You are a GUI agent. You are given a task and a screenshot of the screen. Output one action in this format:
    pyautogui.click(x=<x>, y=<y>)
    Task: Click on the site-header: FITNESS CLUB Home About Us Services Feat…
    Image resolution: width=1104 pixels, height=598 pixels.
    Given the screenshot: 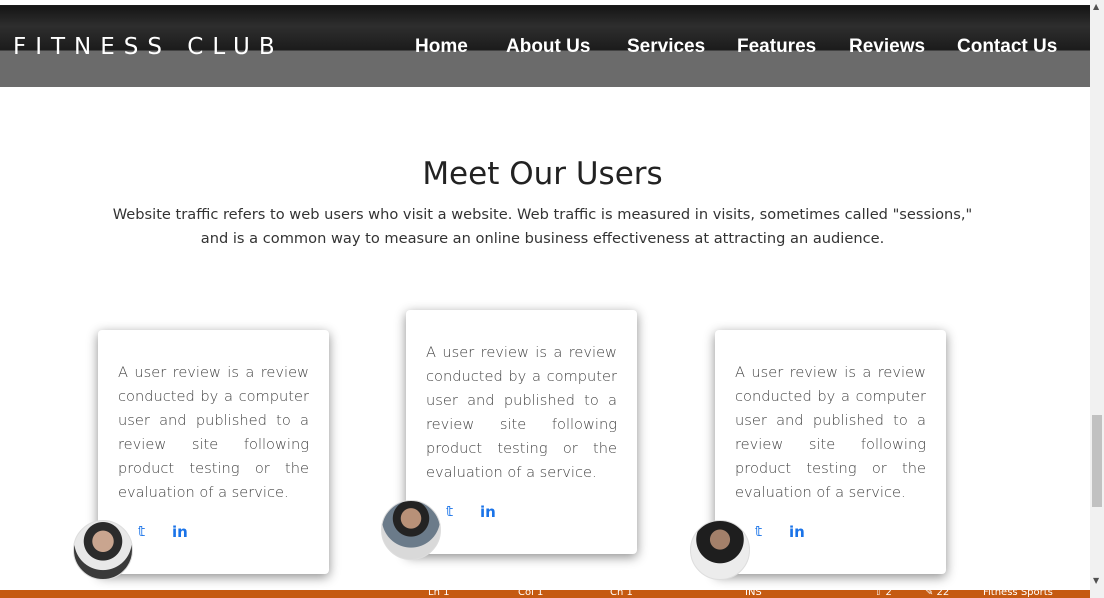 What is the action you would take?
    pyautogui.click(x=545, y=43)
    